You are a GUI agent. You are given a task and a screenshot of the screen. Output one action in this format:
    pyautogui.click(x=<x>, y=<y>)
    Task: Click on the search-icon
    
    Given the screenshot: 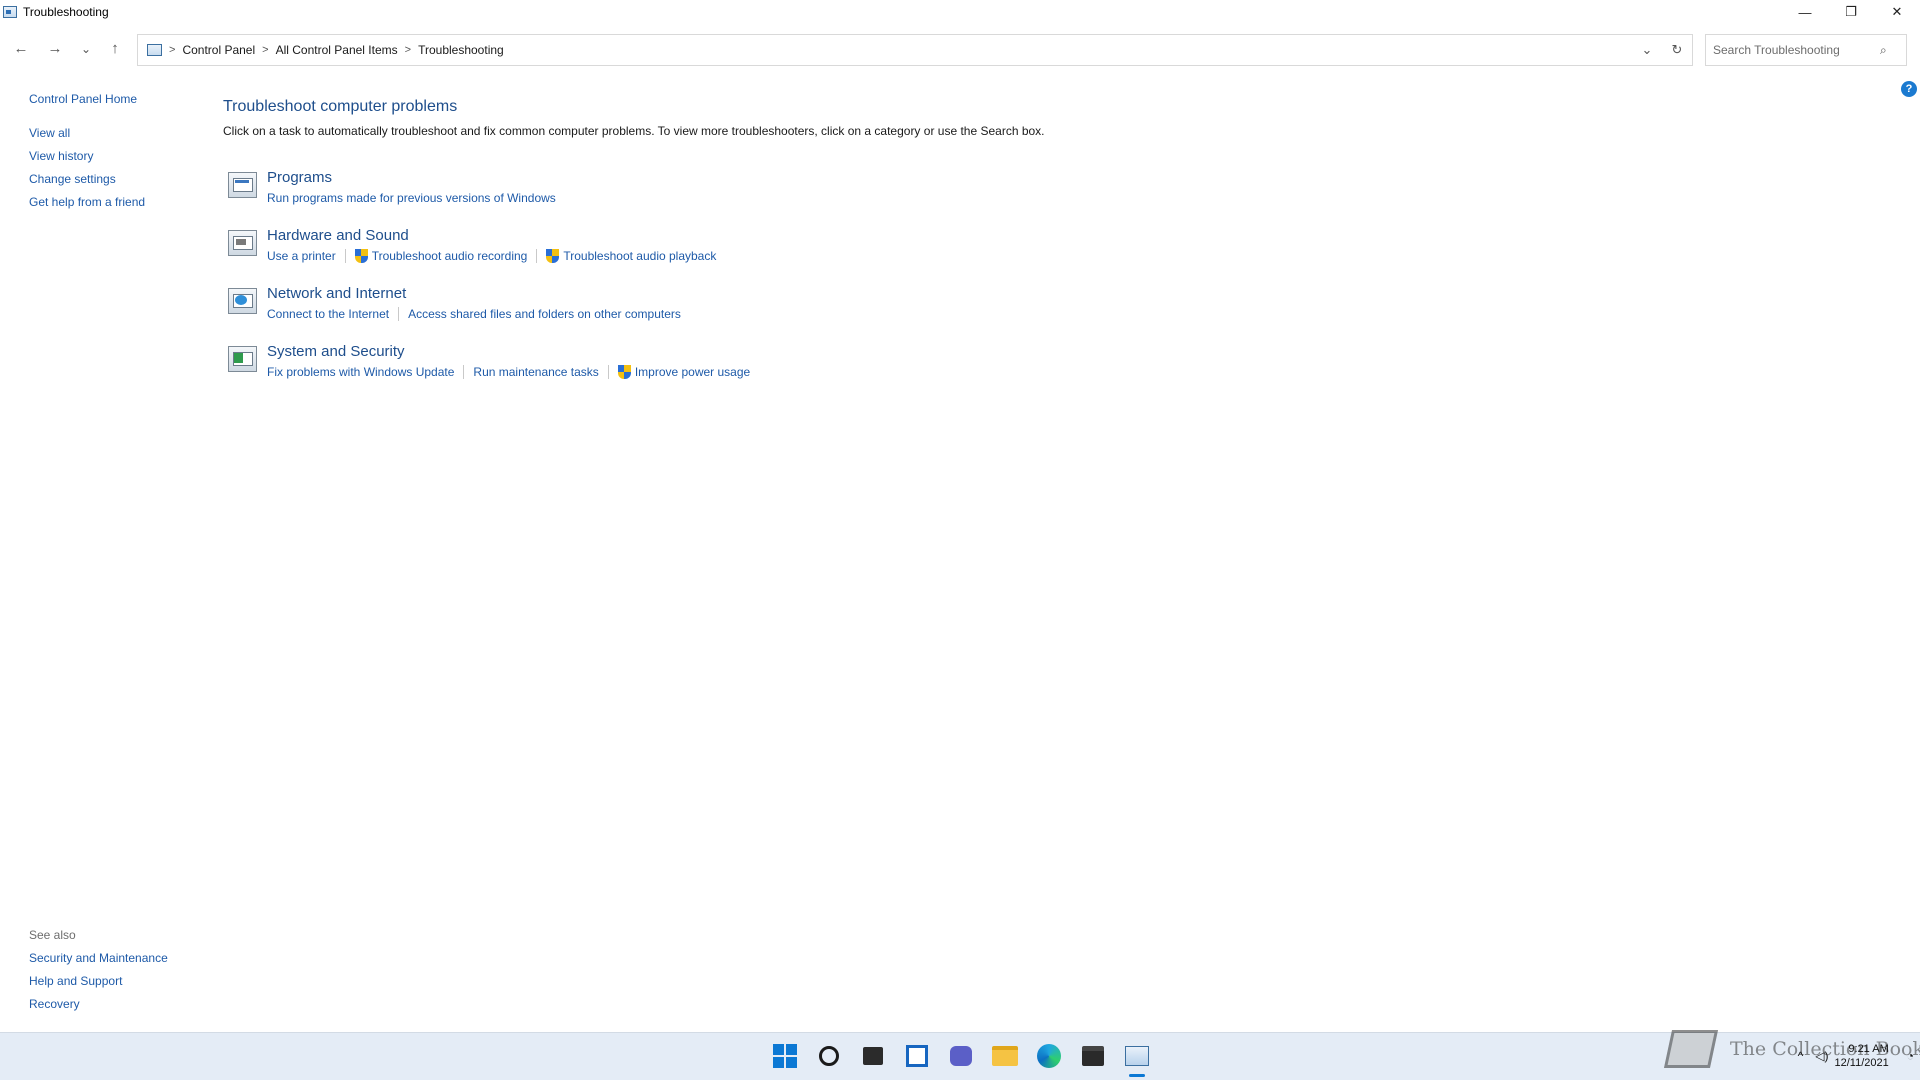 What is the action you would take?
    pyautogui.click(x=829, y=1056)
    